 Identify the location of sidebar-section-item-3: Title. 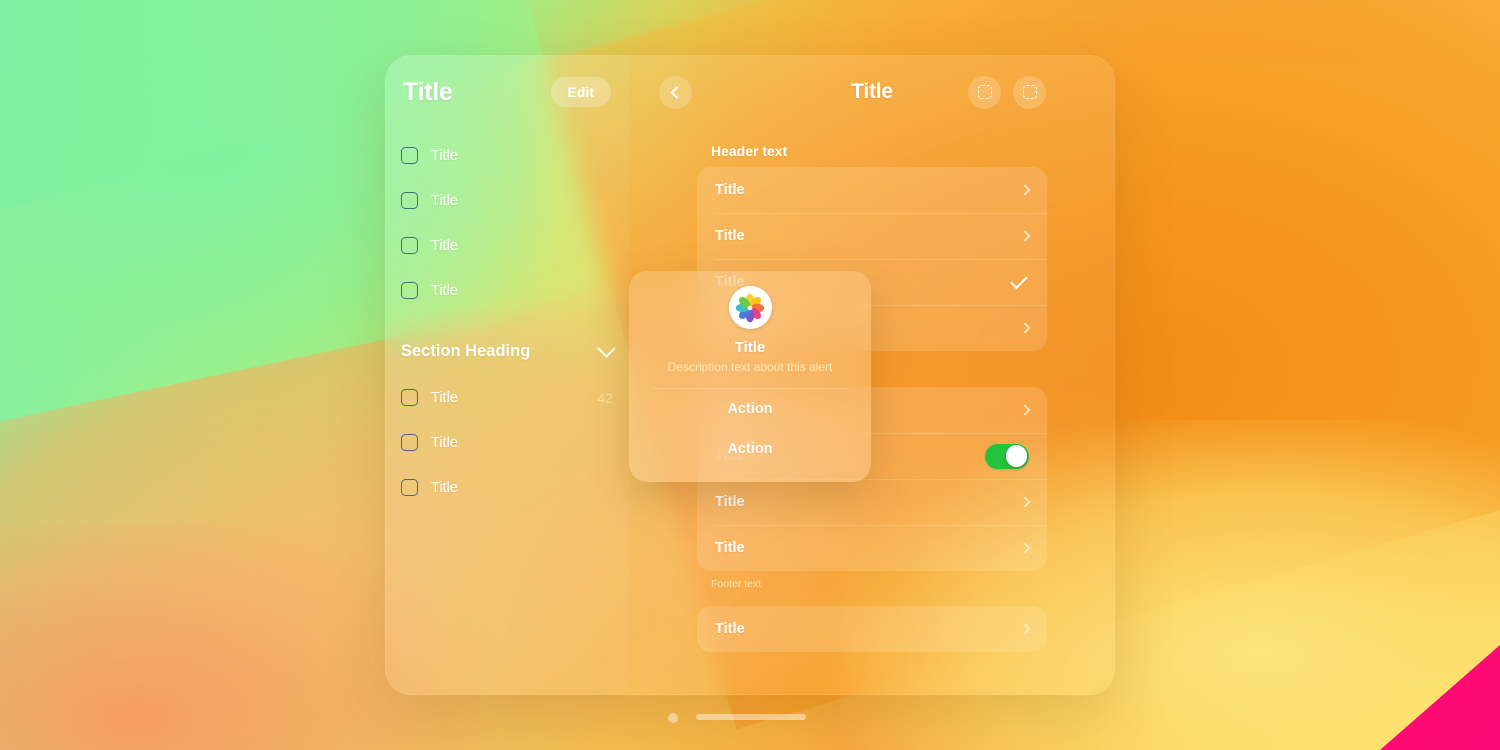
(507, 487).